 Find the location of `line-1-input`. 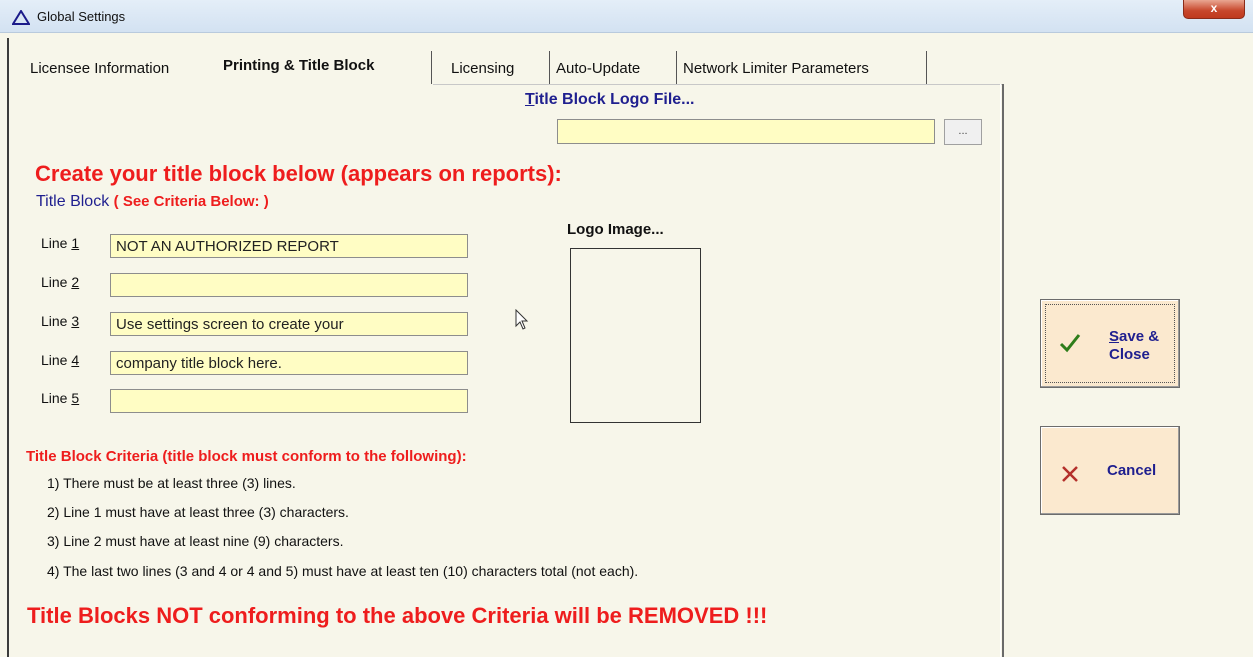

line-1-input is located at coordinates (289, 246).